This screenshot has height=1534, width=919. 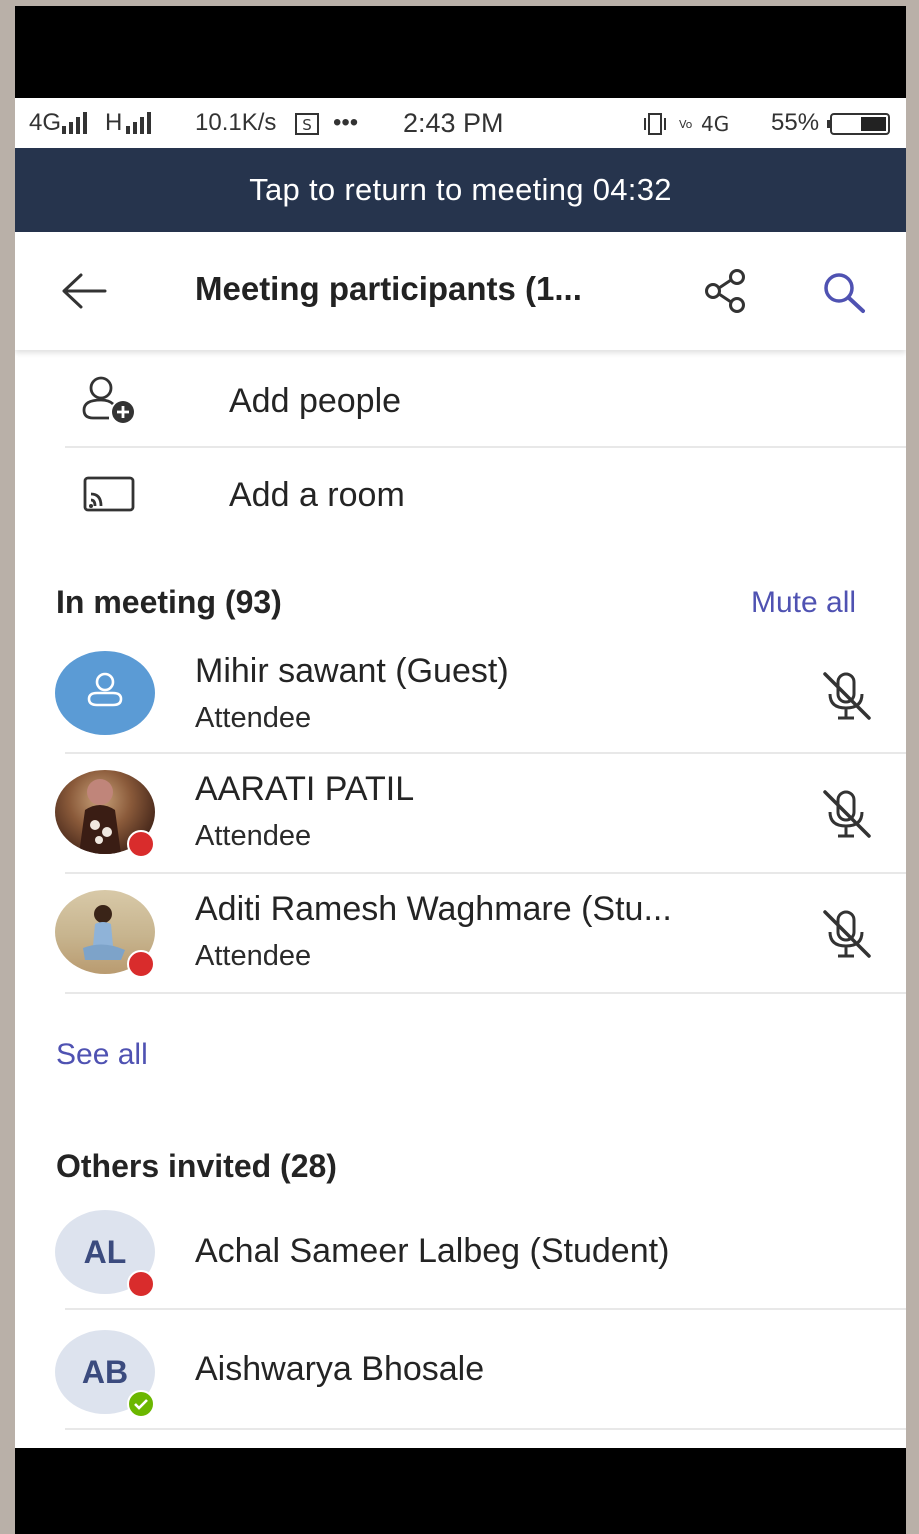 I want to click on see-all-link: See all, so click(x=102, y=1055).